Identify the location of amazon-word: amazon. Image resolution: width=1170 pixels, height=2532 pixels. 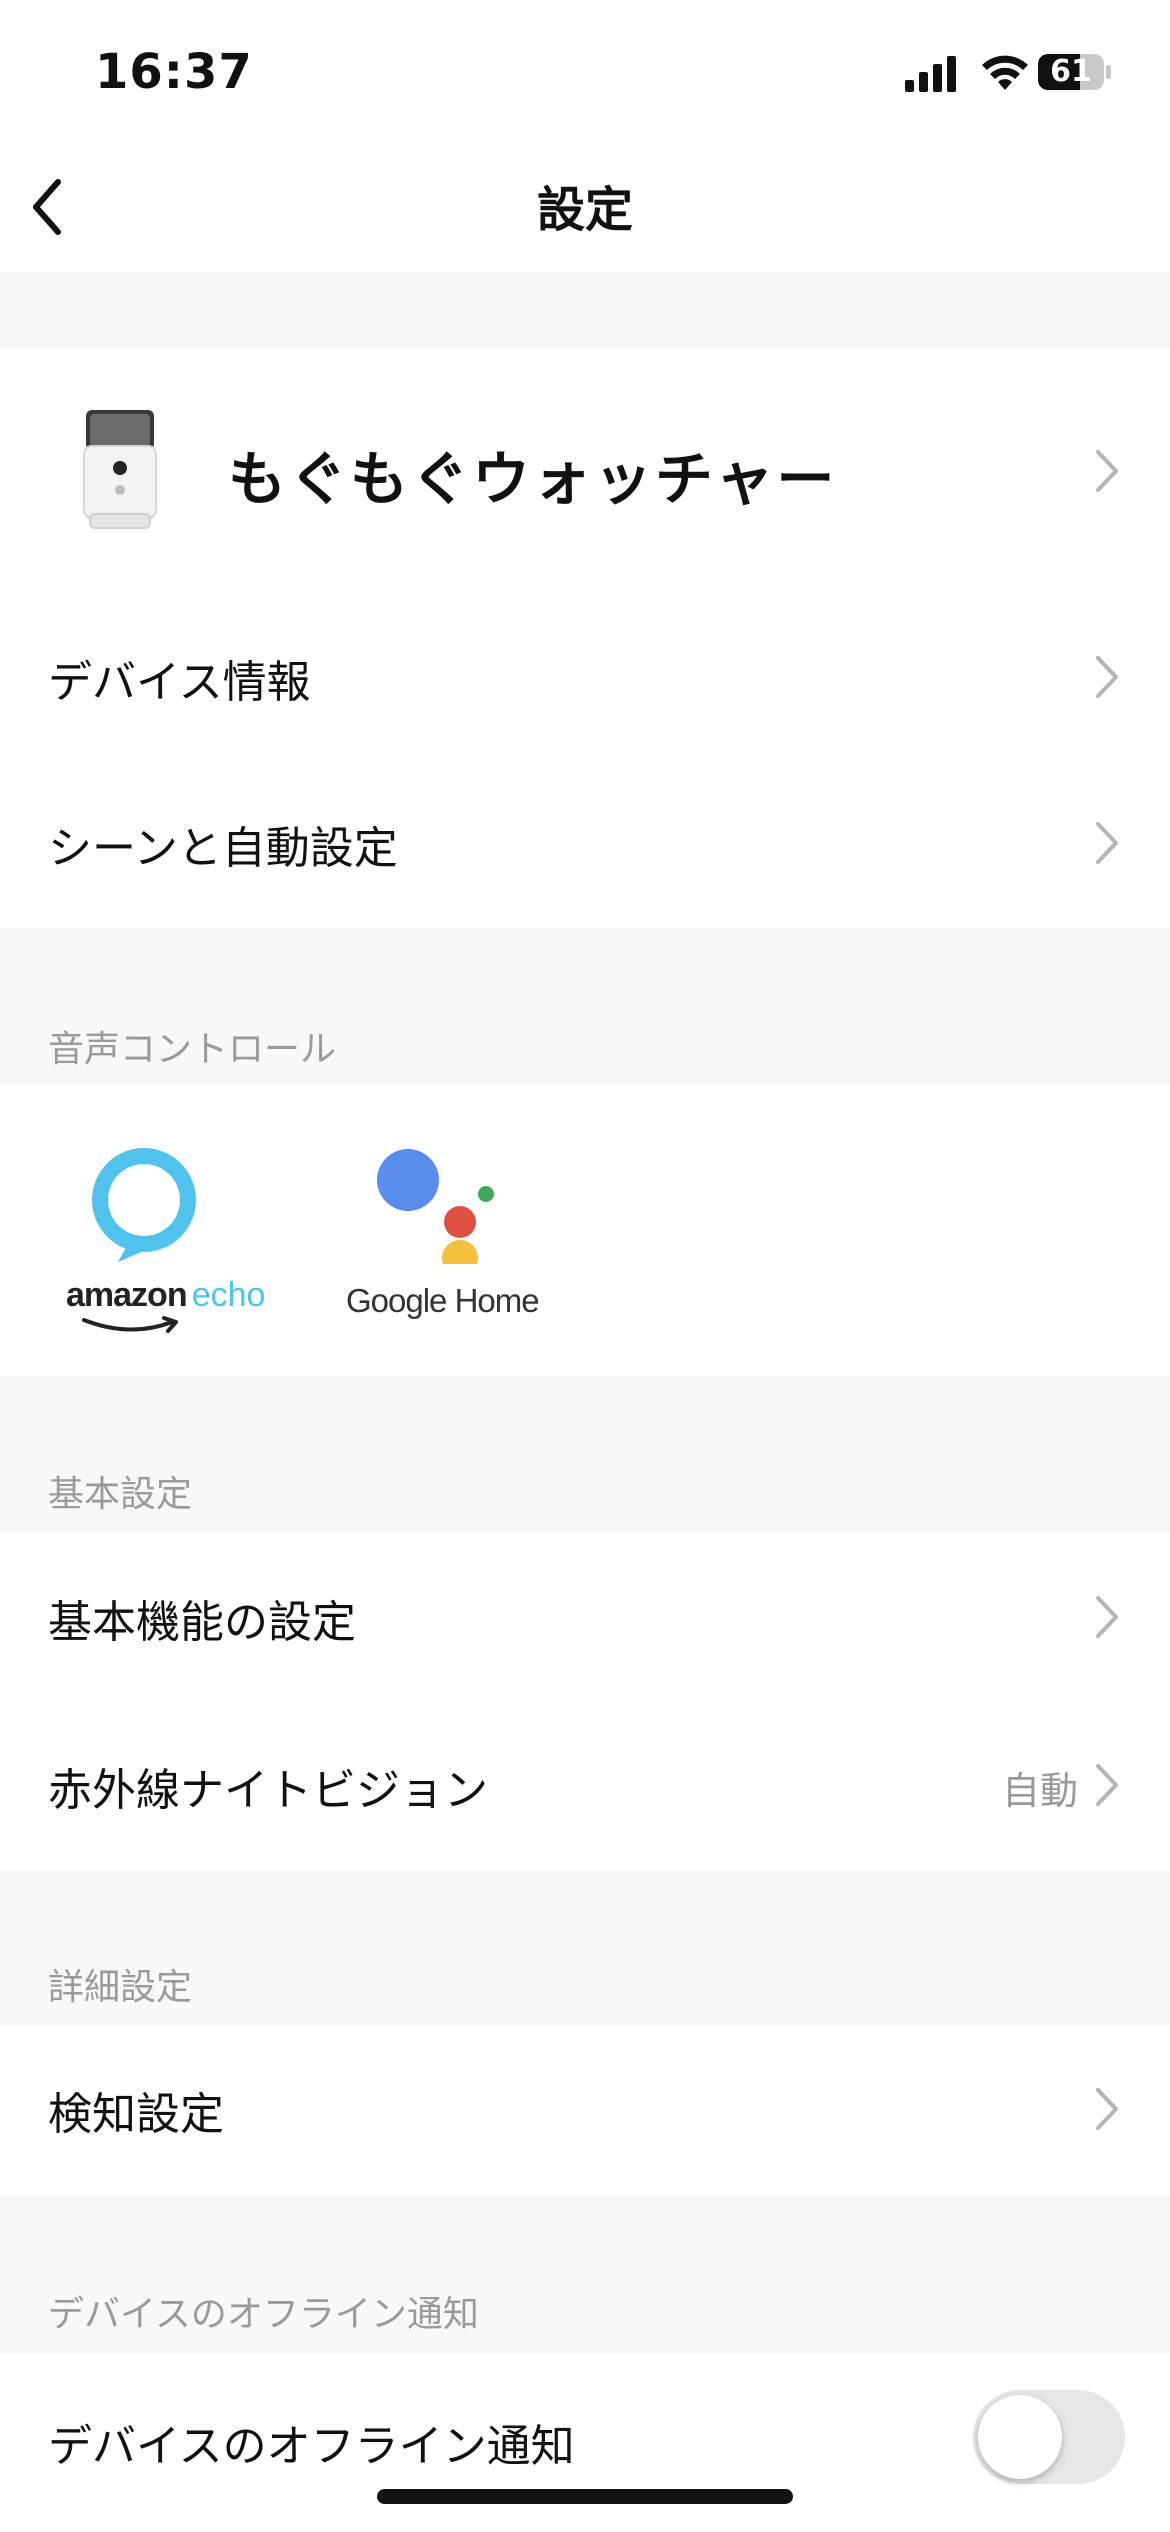
(127, 1295).